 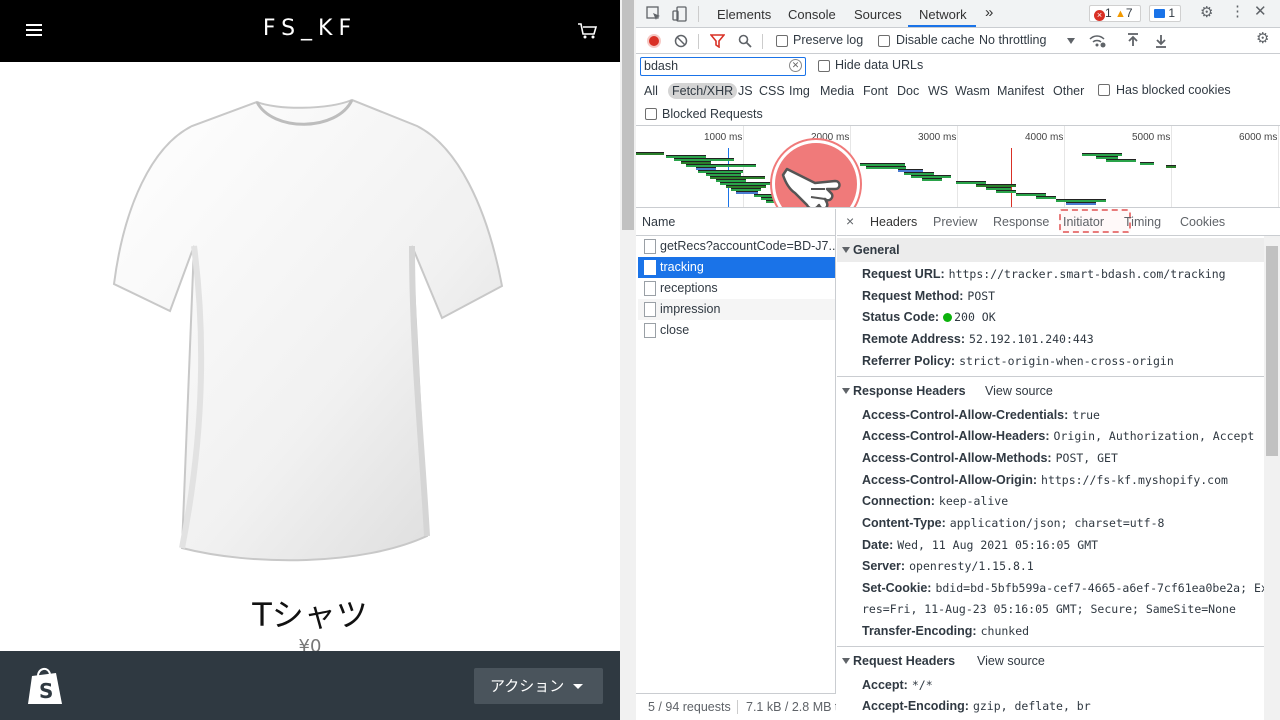 I want to click on status-ok-icon, so click(x=948, y=317).